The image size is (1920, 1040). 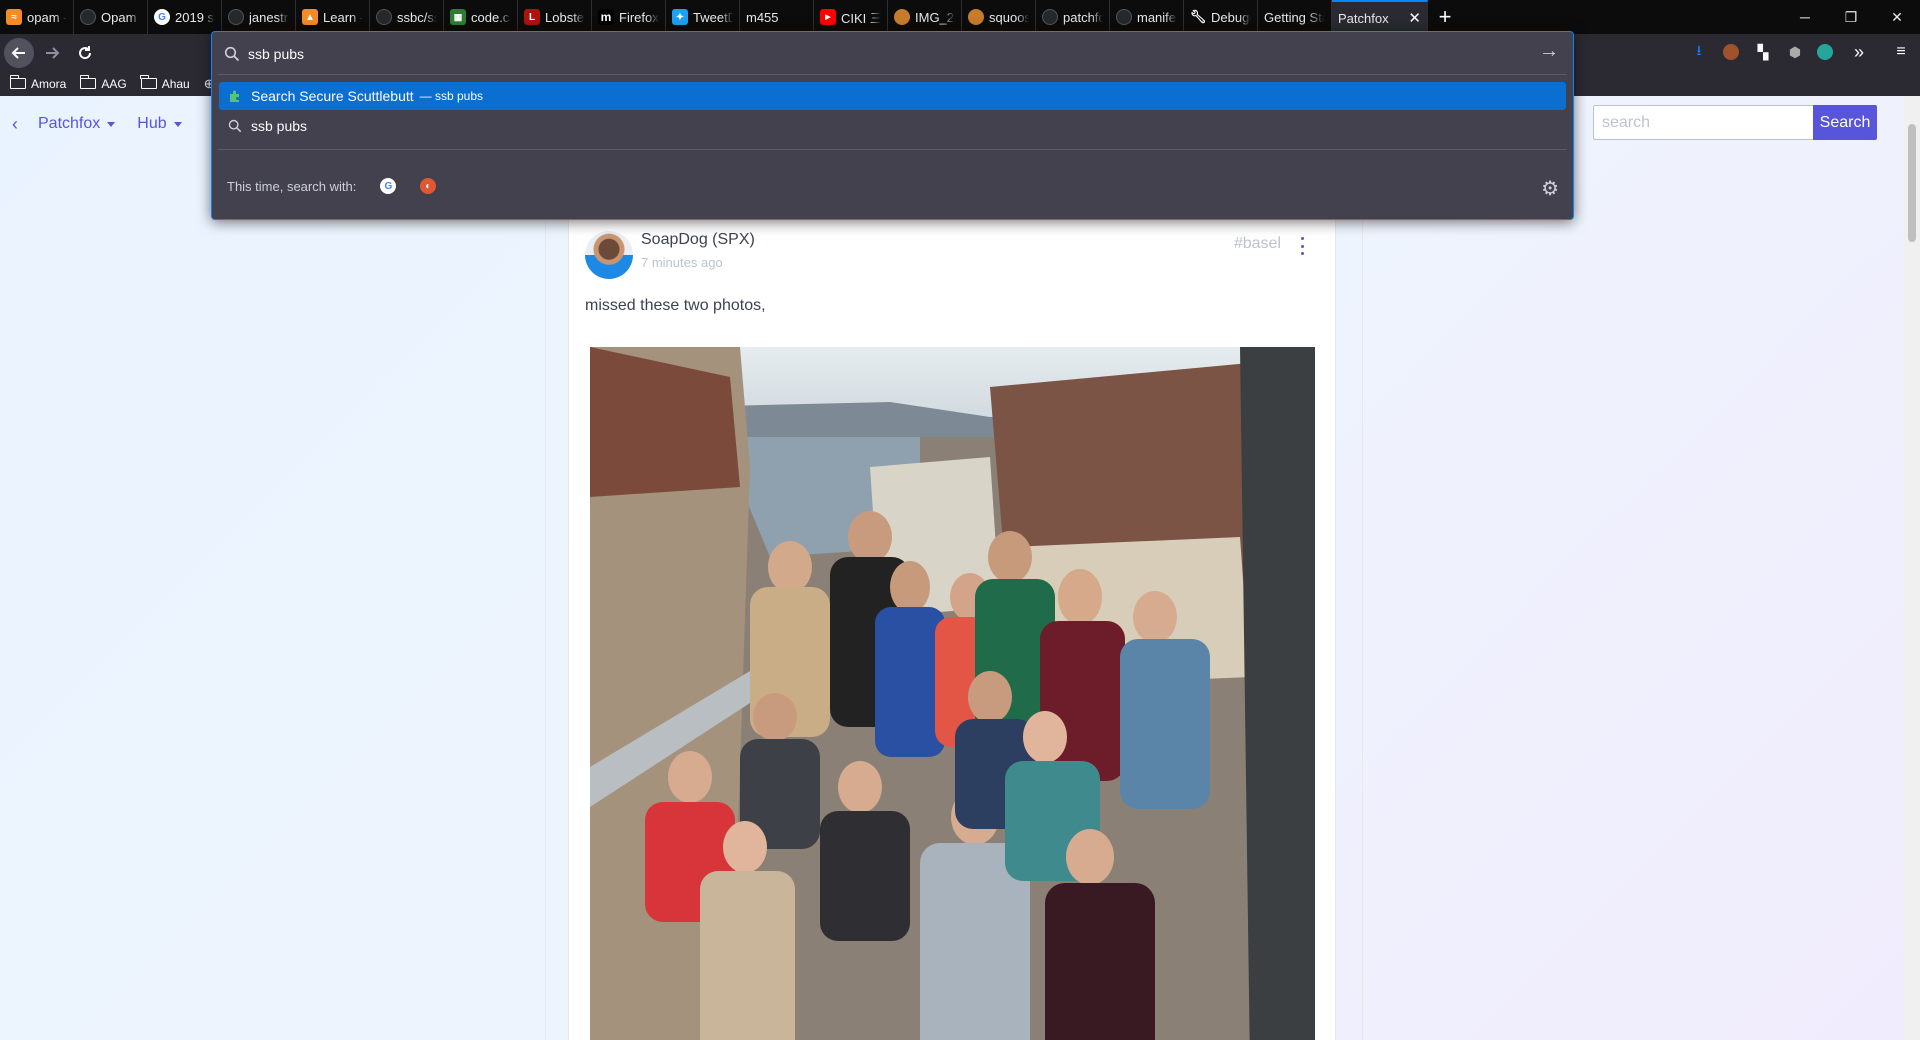 What do you see at coordinates (185, 17) in the screenshot?
I see `tab: G 2019 set` at bounding box center [185, 17].